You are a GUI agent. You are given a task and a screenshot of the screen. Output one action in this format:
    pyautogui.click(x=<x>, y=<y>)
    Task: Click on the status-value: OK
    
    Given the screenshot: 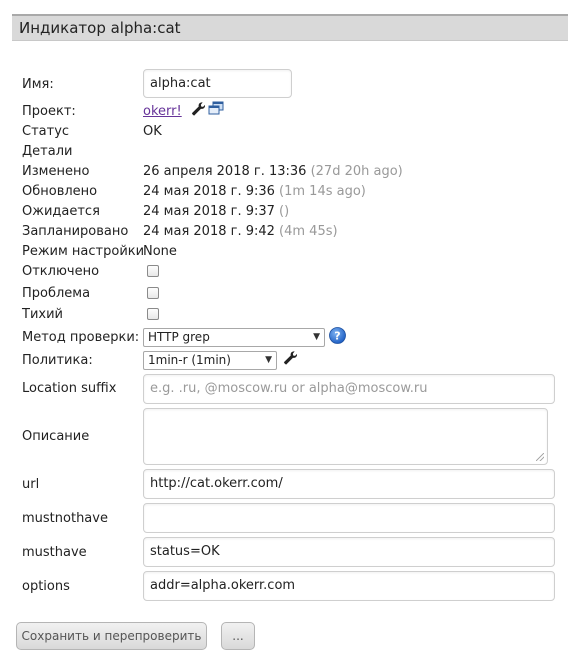 What is the action you would take?
    pyautogui.click(x=152, y=131)
    